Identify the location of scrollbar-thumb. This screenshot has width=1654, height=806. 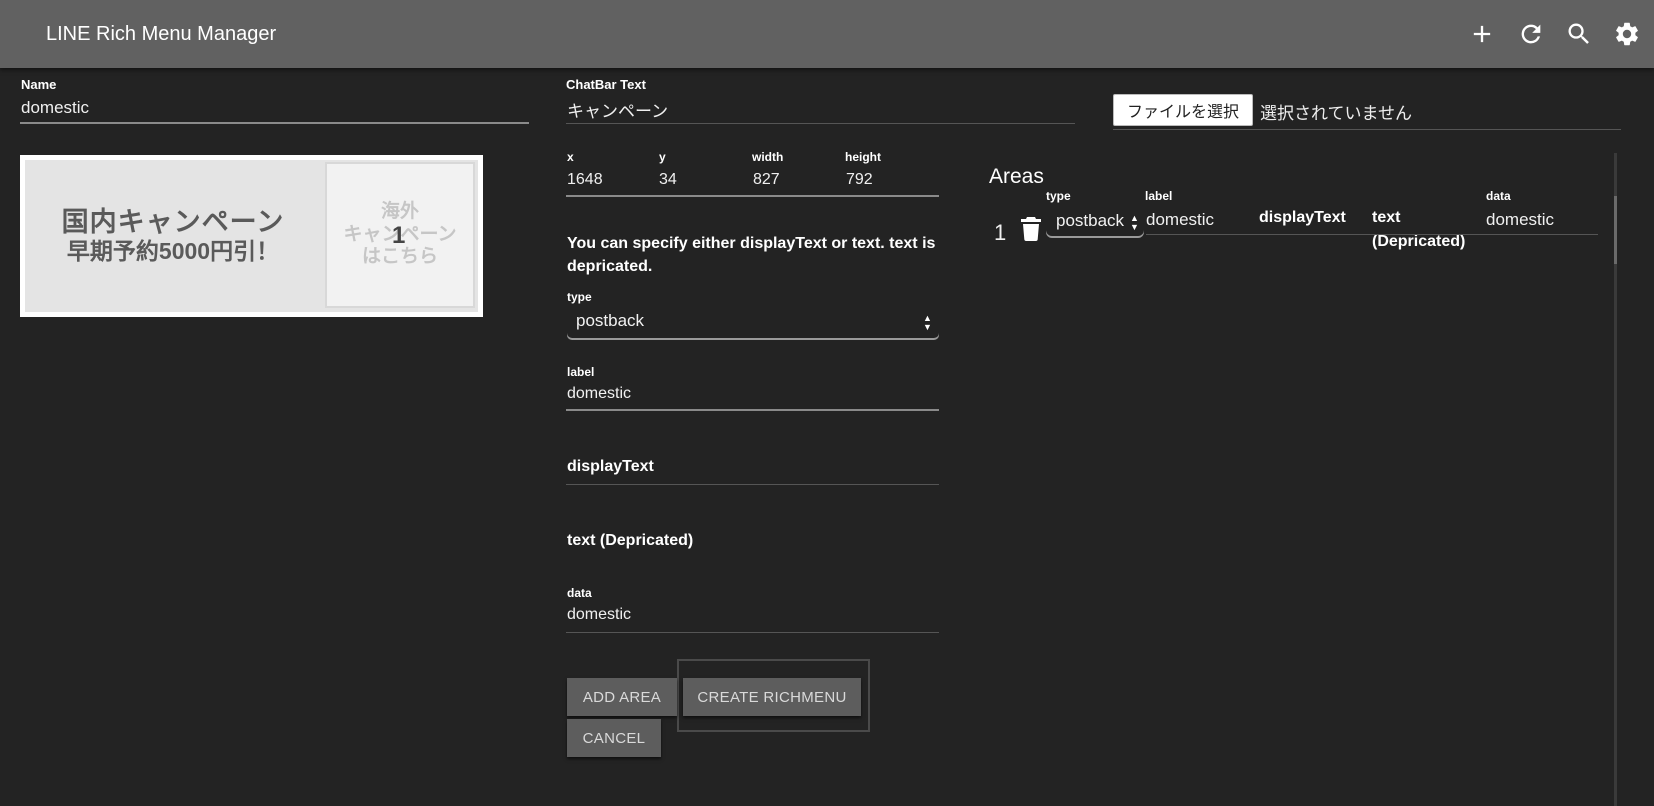
(1615, 230).